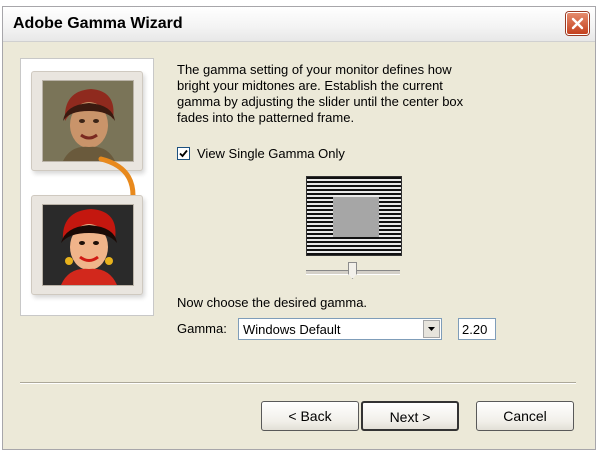 This screenshot has width=600, height=456. I want to click on gamma-label: Gamma:, so click(202, 328).